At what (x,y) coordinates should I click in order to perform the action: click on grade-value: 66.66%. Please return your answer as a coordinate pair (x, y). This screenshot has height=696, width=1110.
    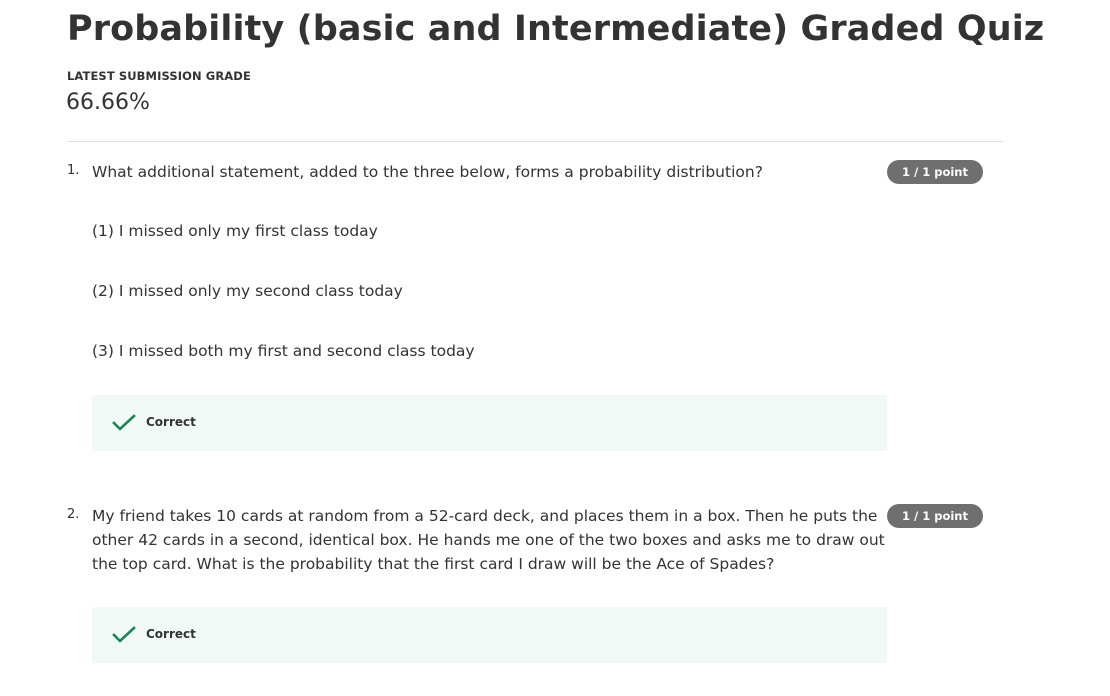
    Looking at the image, I should click on (108, 102).